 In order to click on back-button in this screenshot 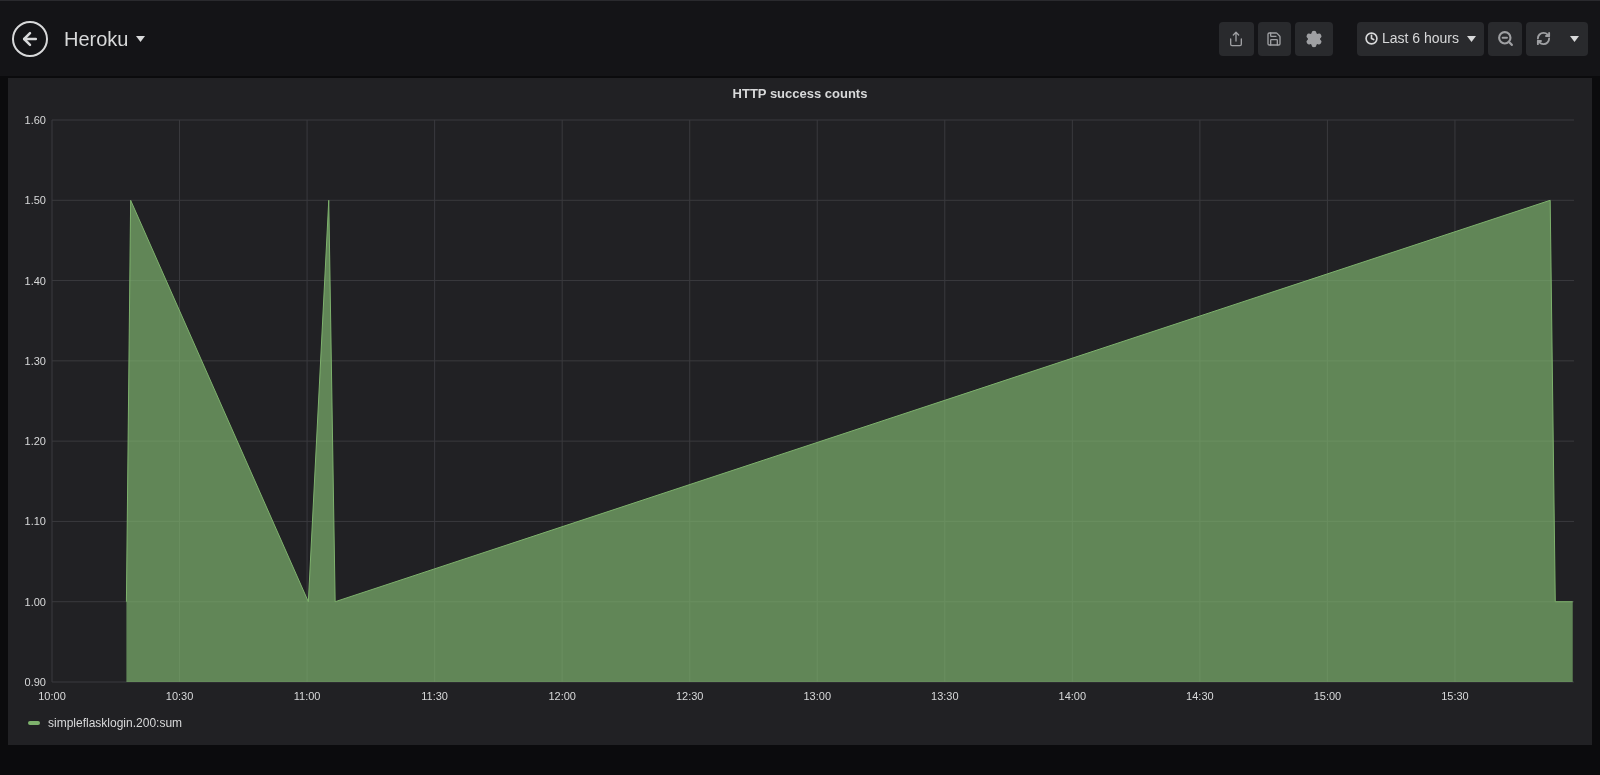, I will do `click(30, 38)`.